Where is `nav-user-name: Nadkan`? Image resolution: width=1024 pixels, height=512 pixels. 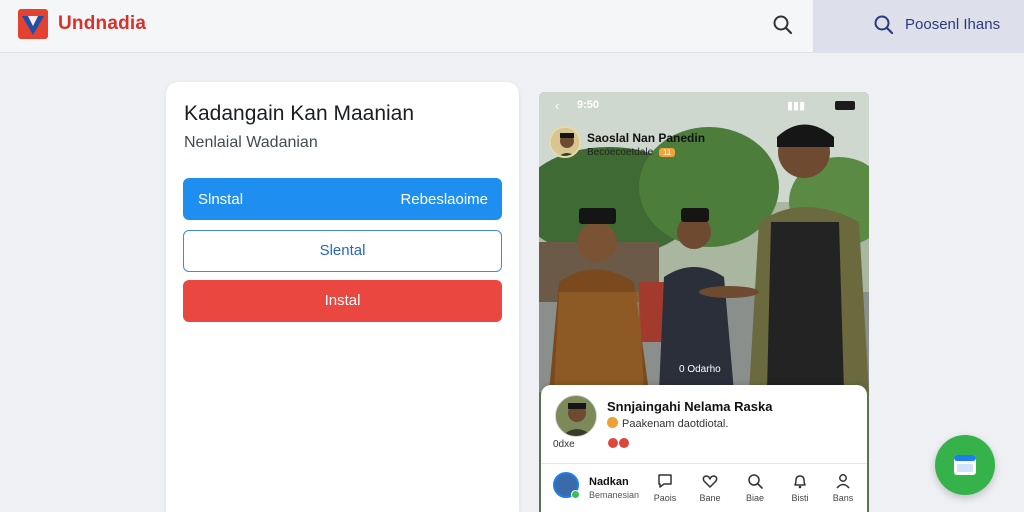 nav-user-name: Nadkan is located at coordinates (609, 482).